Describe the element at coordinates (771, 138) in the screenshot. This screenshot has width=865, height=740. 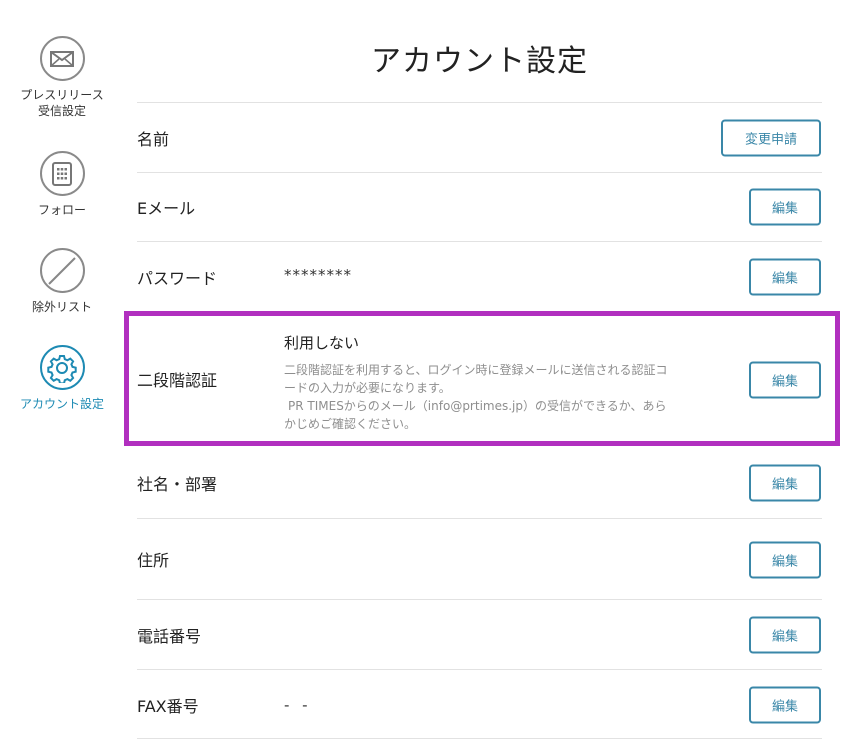
I see `change-request-button: 変更申請` at that location.